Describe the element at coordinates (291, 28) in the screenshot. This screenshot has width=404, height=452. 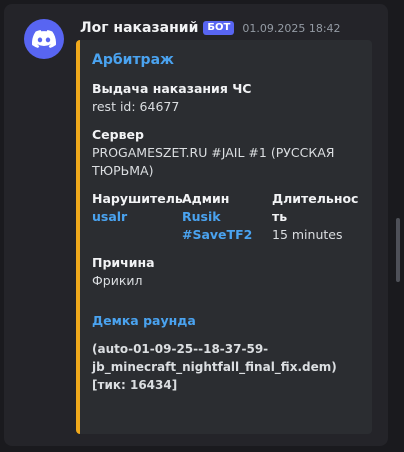
I see `message-timestamp: 01.09.2025 18:42` at that location.